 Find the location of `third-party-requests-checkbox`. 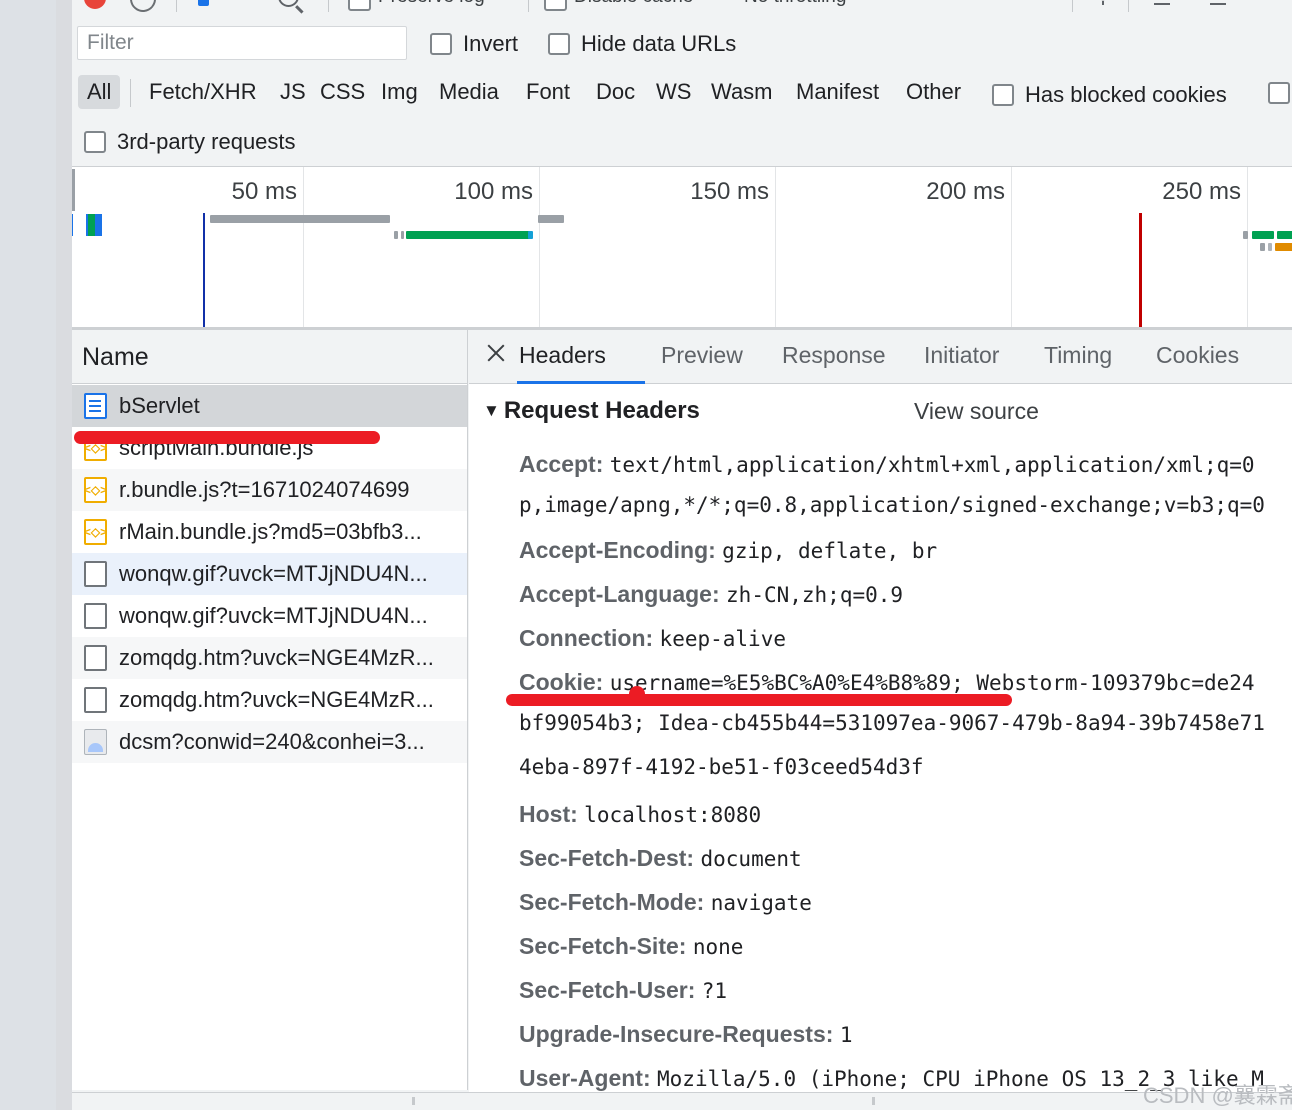

third-party-requests-checkbox is located at coordinates (95, 142).